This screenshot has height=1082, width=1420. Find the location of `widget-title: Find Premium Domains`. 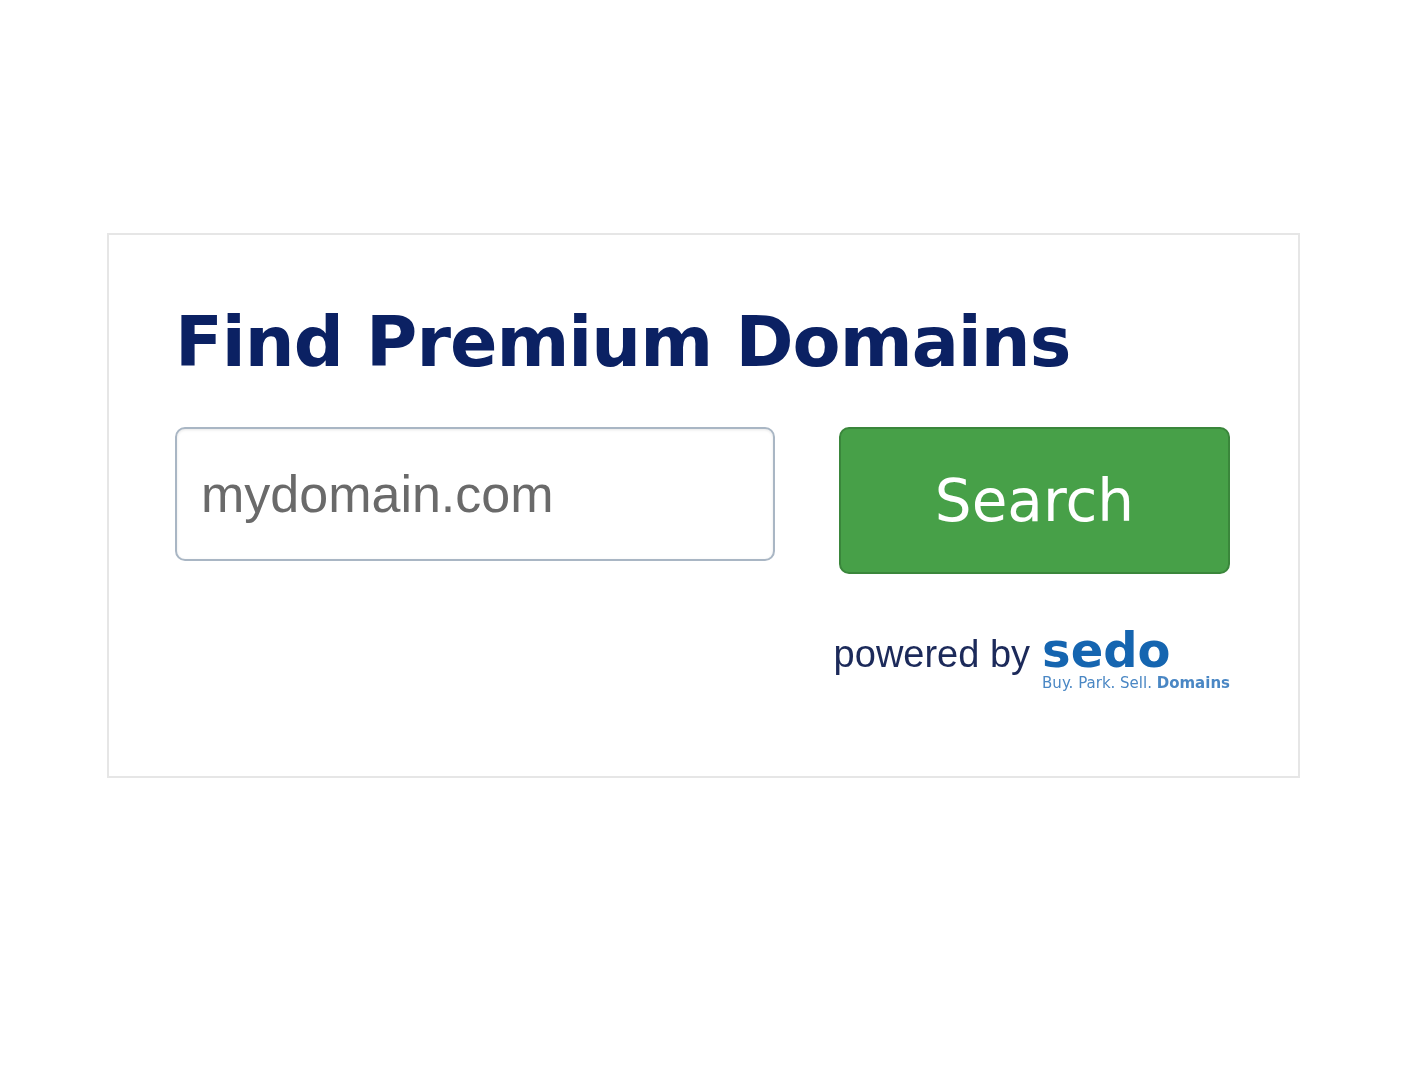

widget-title: Find Premium Domains is located at coordinates (623, 342).